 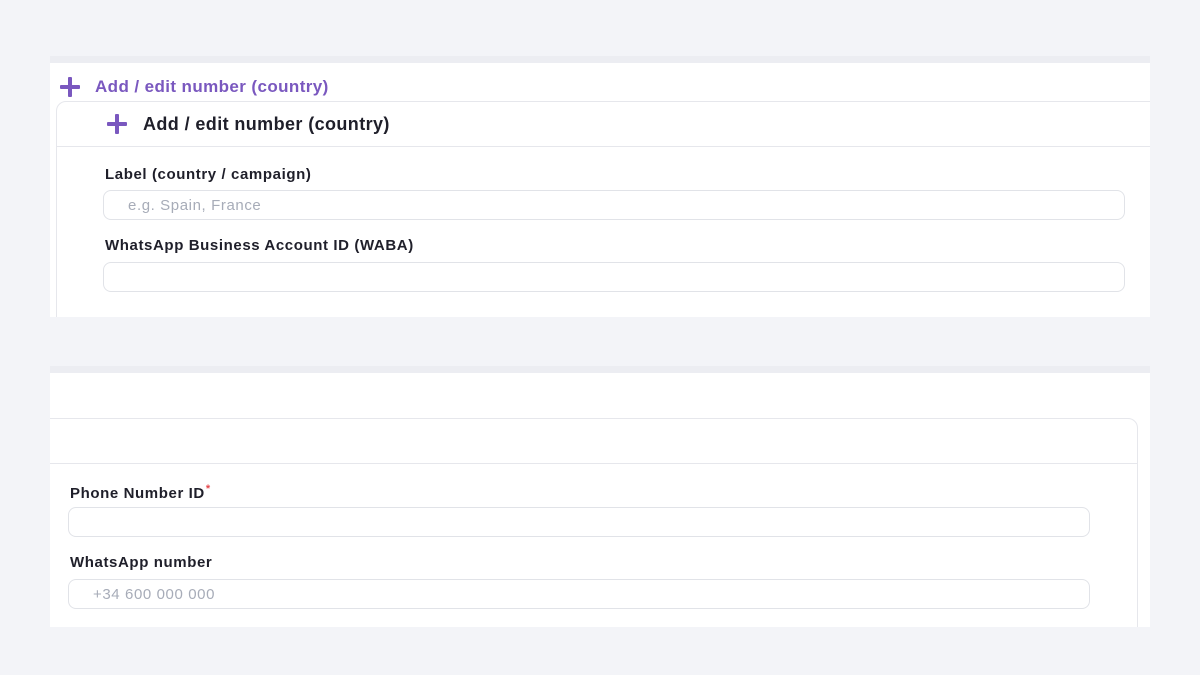 I want to click on required-marker: *, so click(x=208, y=489).